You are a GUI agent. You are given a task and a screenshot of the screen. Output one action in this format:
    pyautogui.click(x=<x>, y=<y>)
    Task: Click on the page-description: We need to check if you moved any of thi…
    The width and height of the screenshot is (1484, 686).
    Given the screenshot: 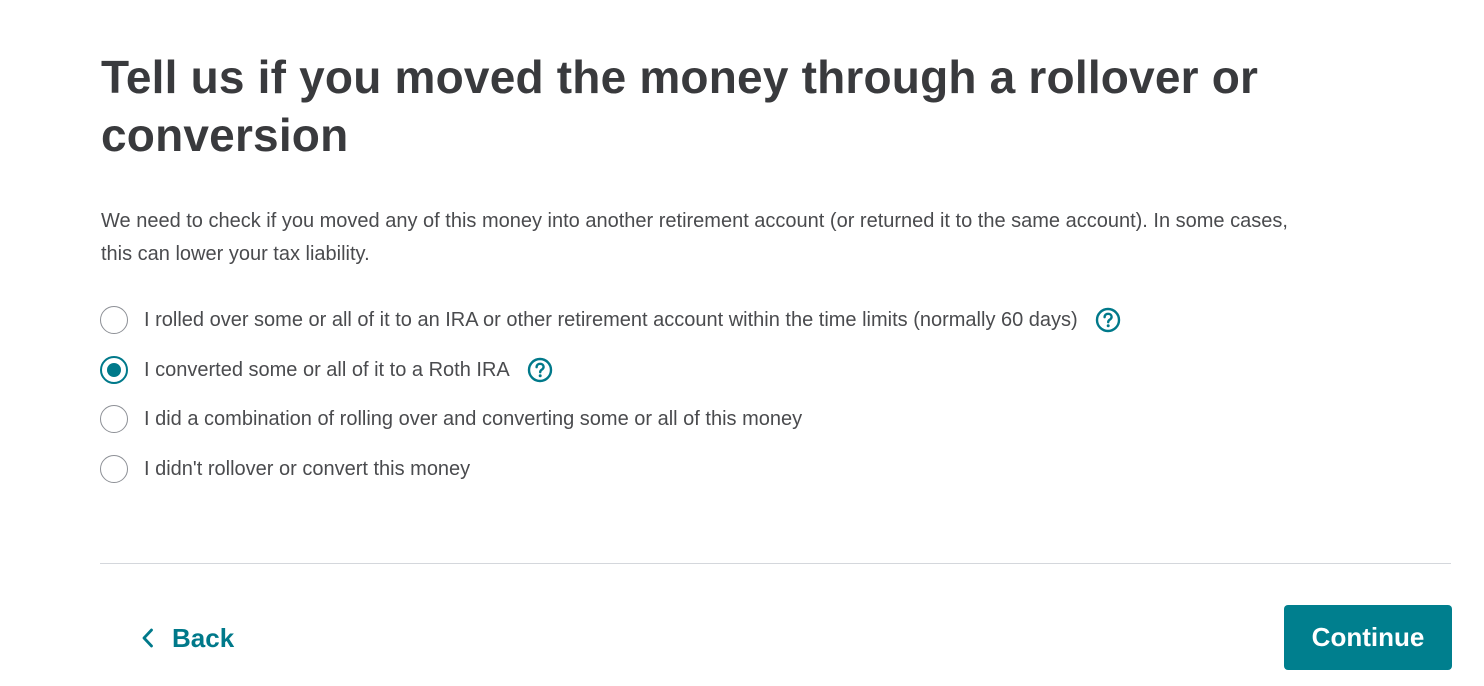 What is the action you would take?
    pyautogui.click(x=694, y=237)
    